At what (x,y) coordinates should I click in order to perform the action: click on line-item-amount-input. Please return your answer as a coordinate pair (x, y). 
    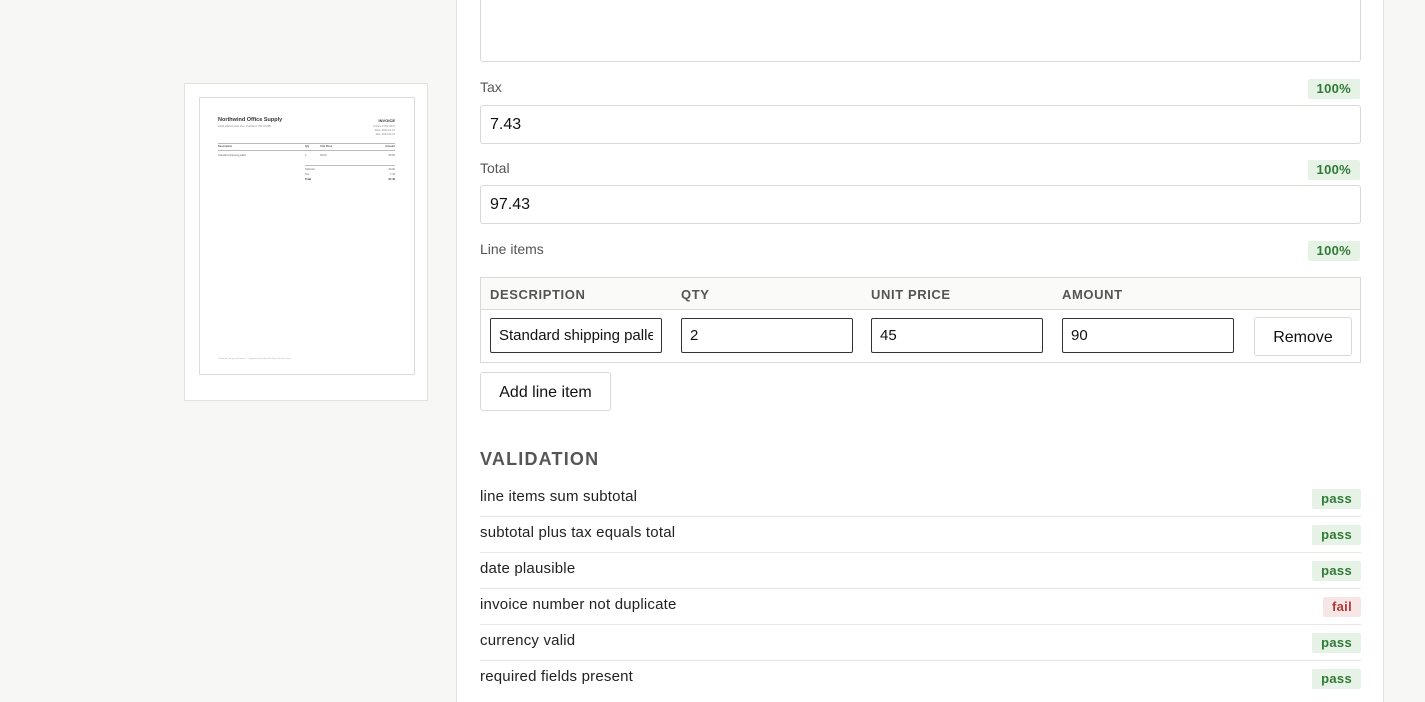
    Looking at the image, I should click on (1148, 335).